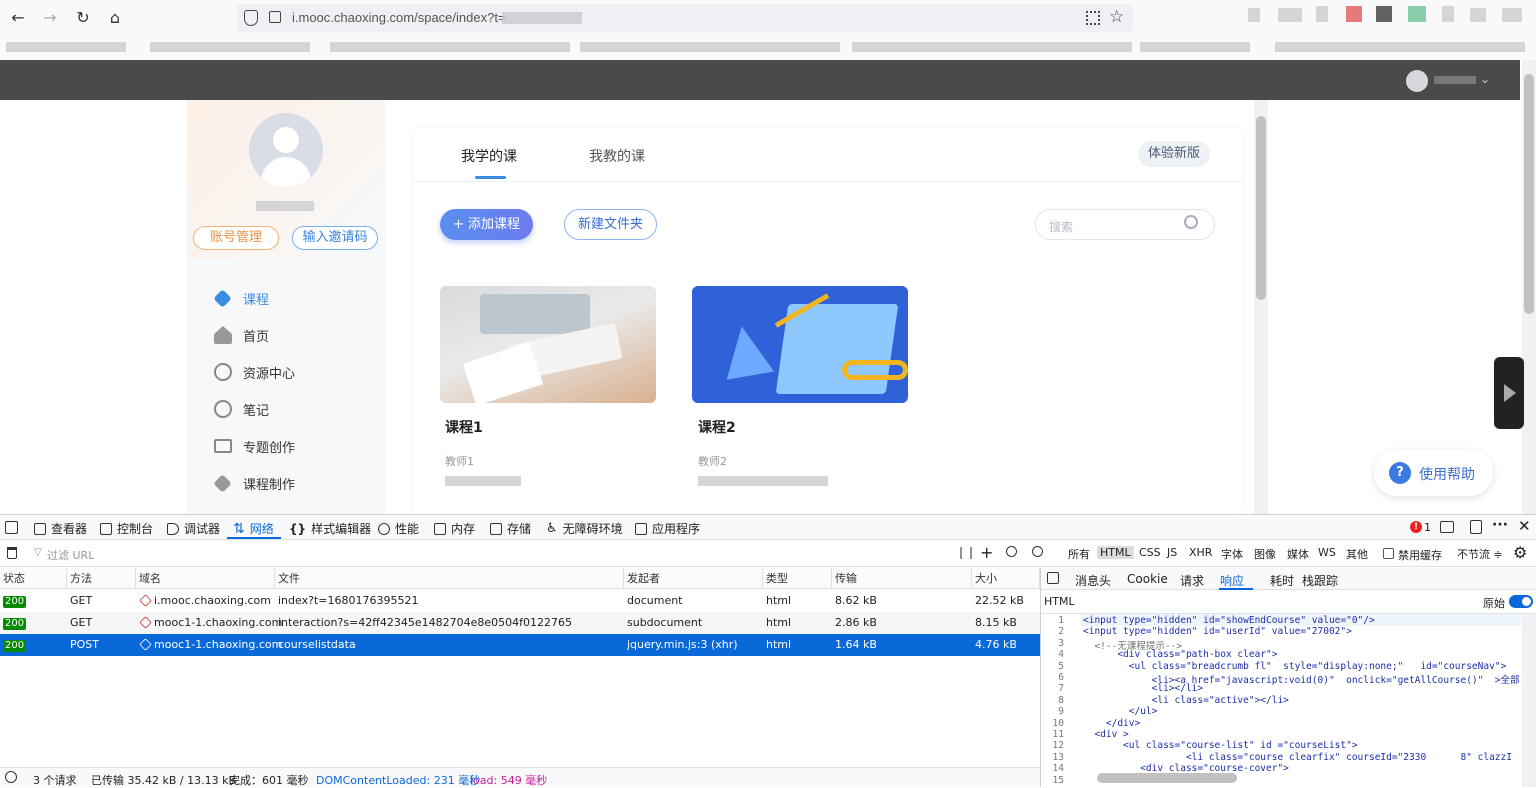 The image size is (1536, 788). Describe the element at coordinates (83, 18) in the screenshot. I see `reload-icon: ↻` at that location.